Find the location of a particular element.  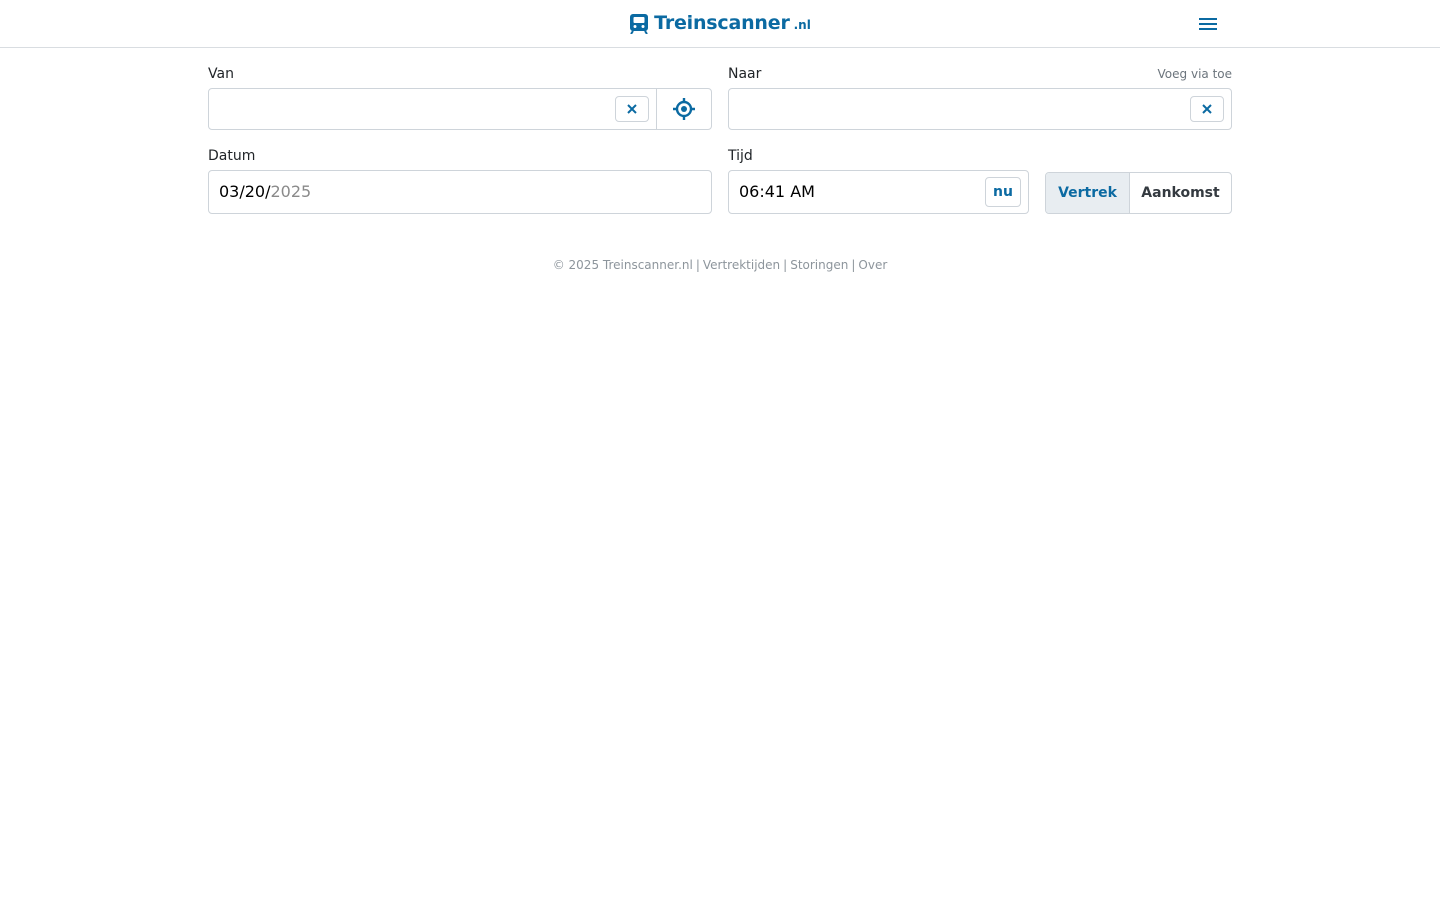

time-value: 06:41 AM is located at coordinates (777, 191).